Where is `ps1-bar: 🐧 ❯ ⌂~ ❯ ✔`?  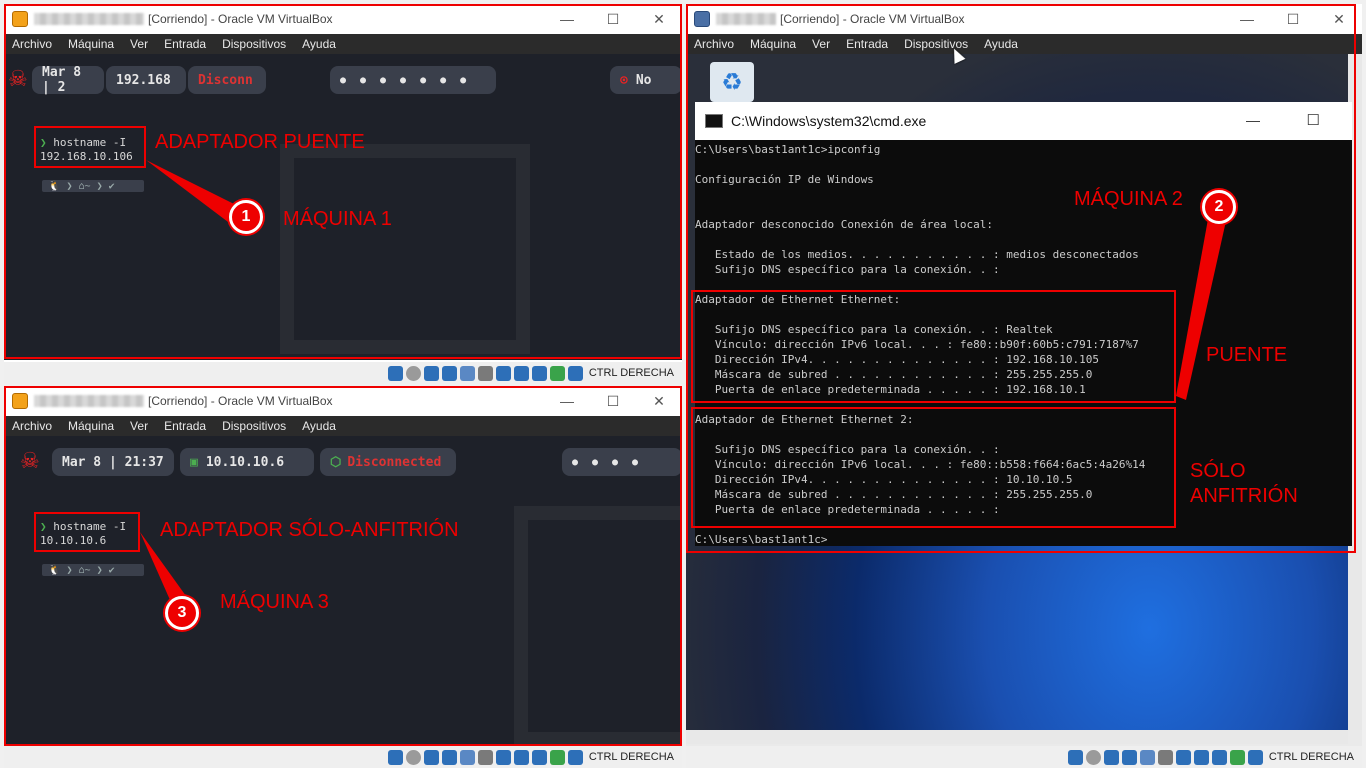
ps1-bar: 🐧 ❯ ⌂~ ❯ ✔ is located at coordinates (93, 186).